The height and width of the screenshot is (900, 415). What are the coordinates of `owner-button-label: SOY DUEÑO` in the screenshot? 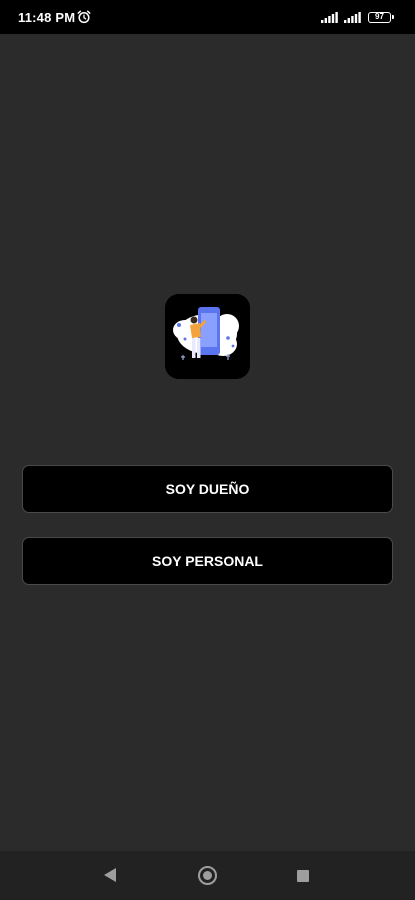 It's located at (207, 489).